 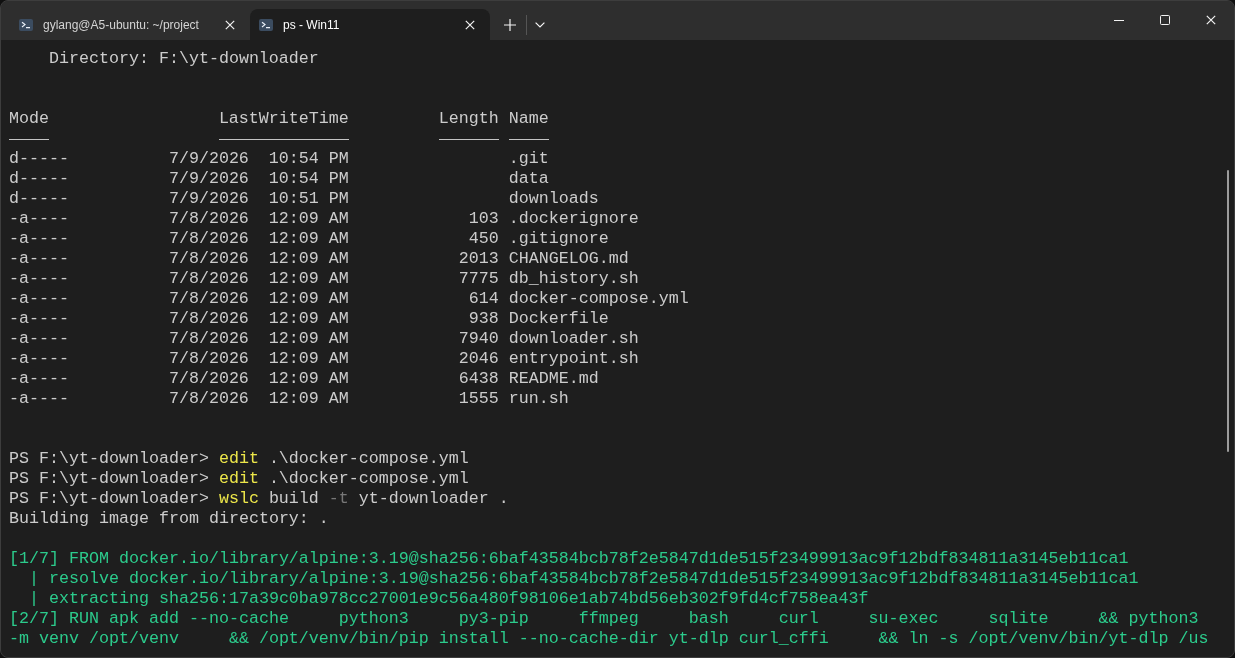 What do you see at coordinates (29, 119) in the screenshot?
I see `column-header: Mode` at bounding box center [29, 119].